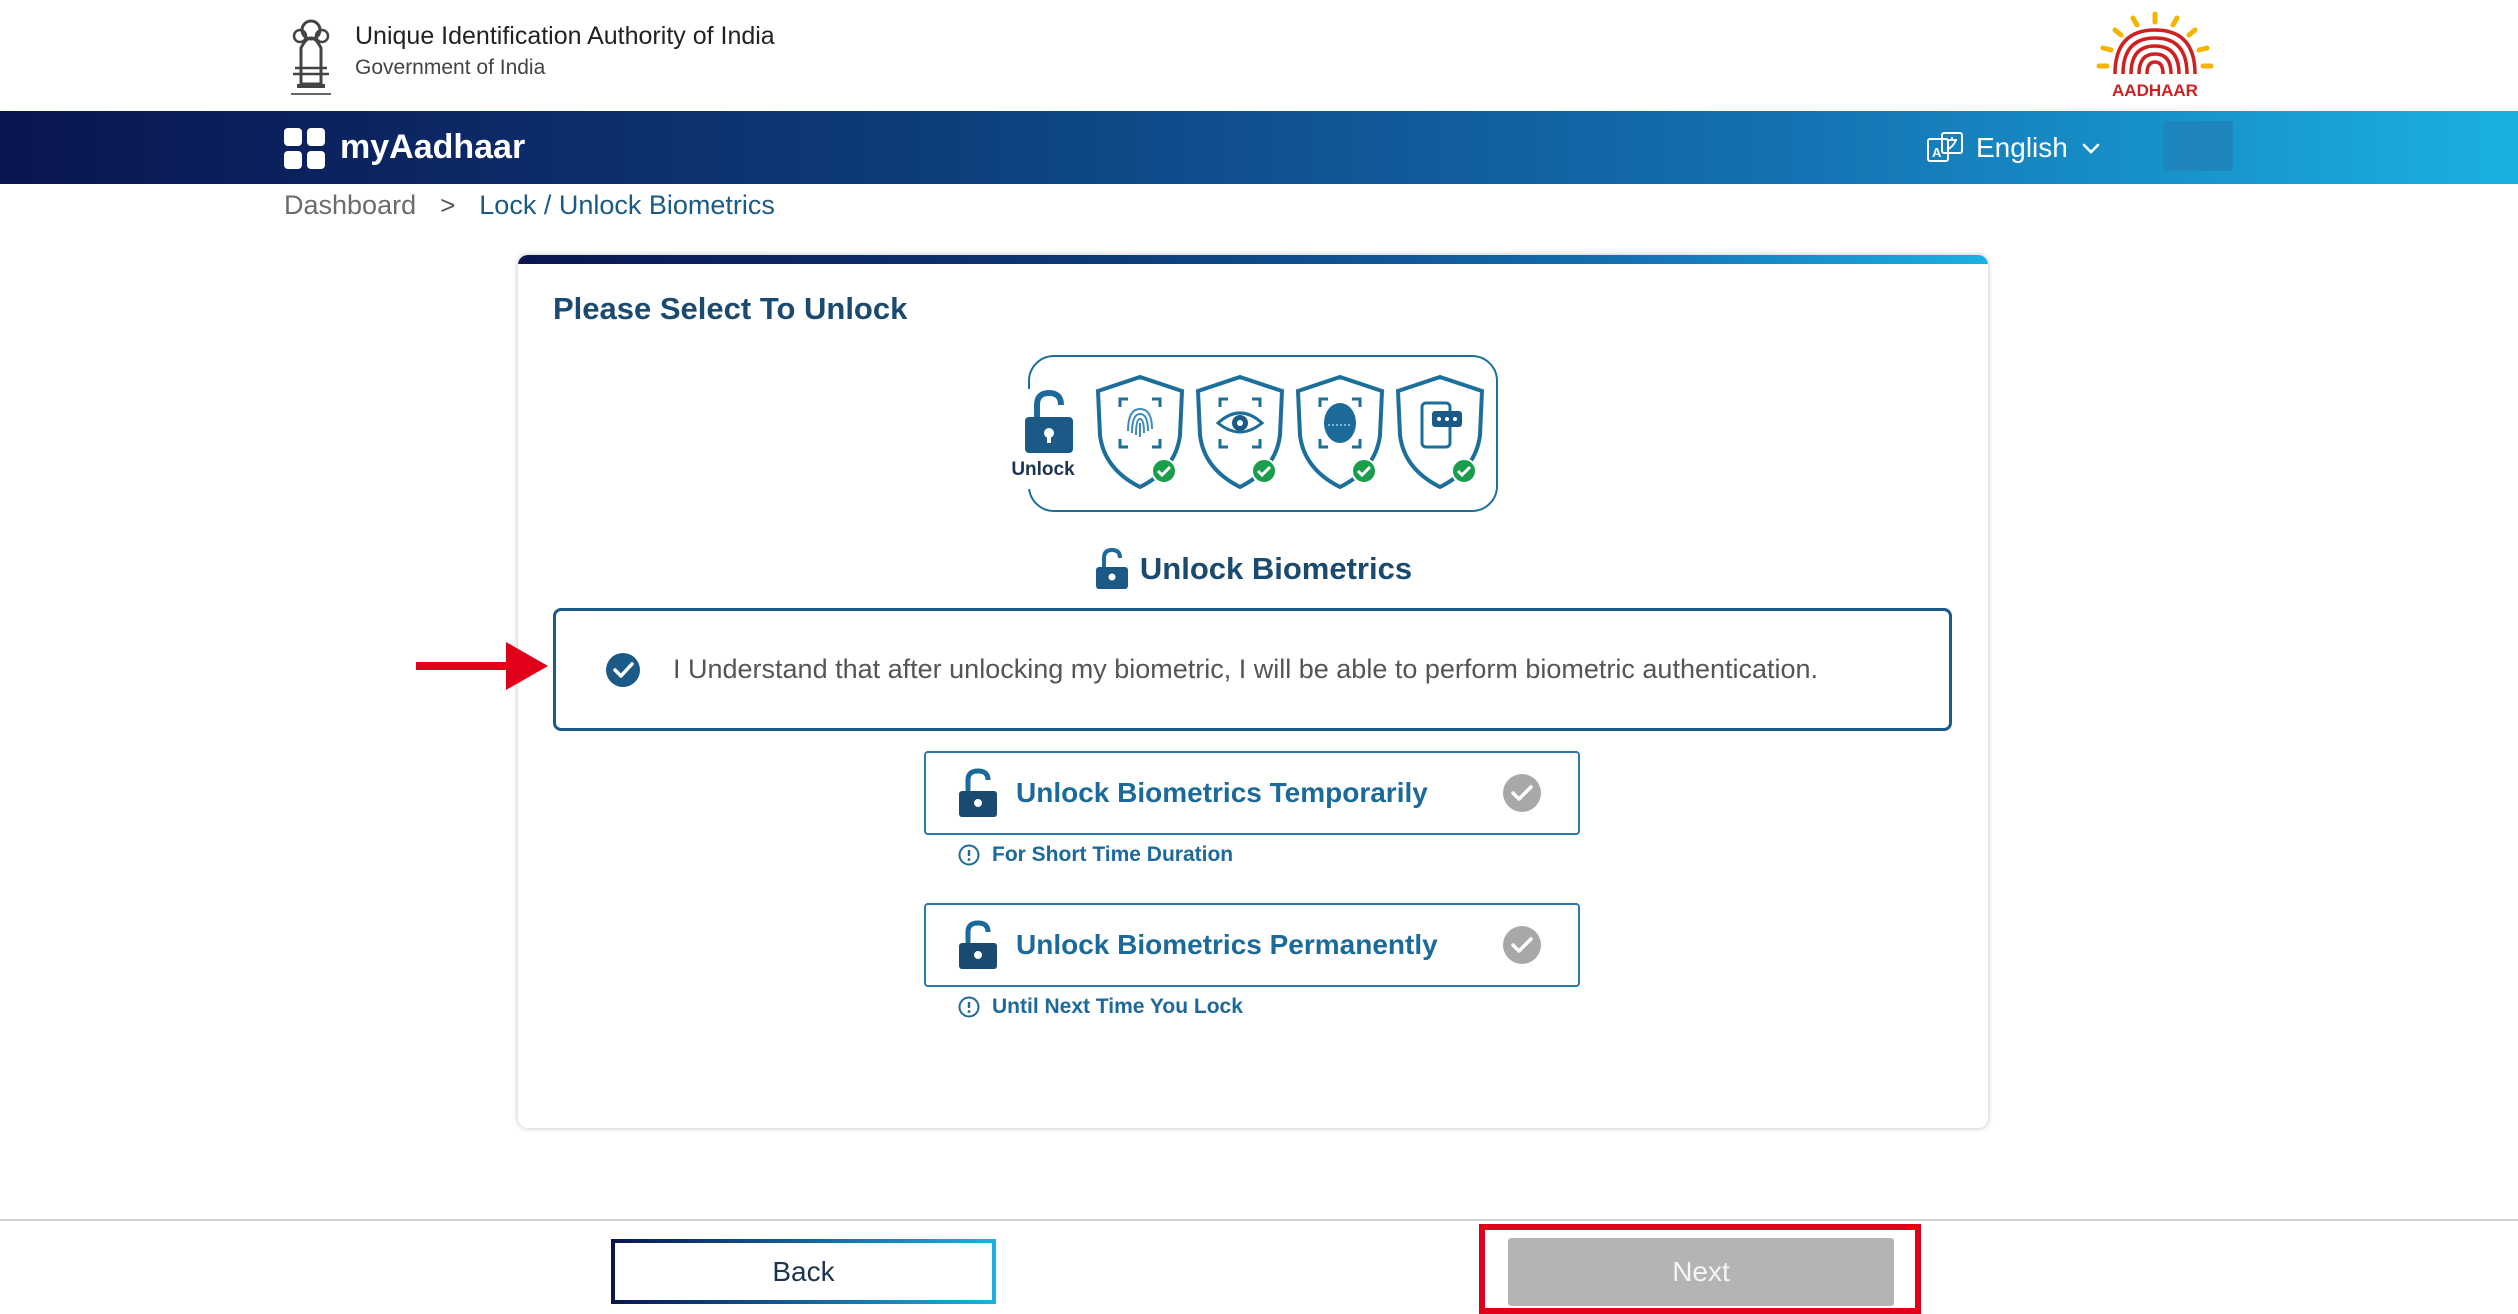 The height and width of the screenshot is (1314, 2518). I want to click on illustration-unlock: Unlock, so click(1043, 439).